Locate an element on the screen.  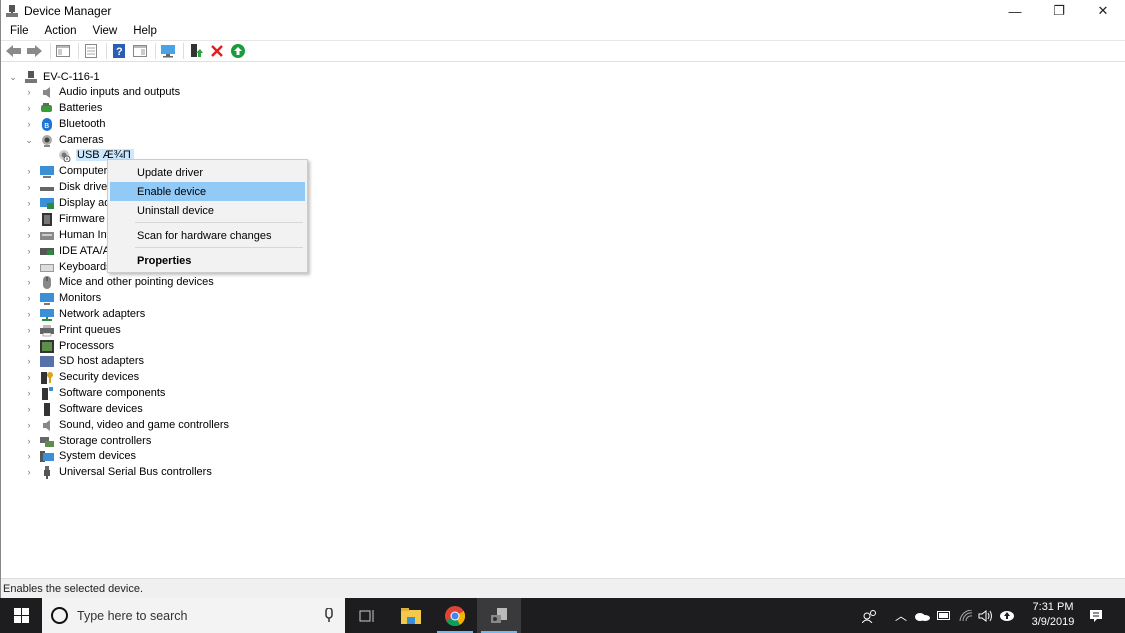
tree-item-firmware: › Firmware is located at coordinates (64, 219).